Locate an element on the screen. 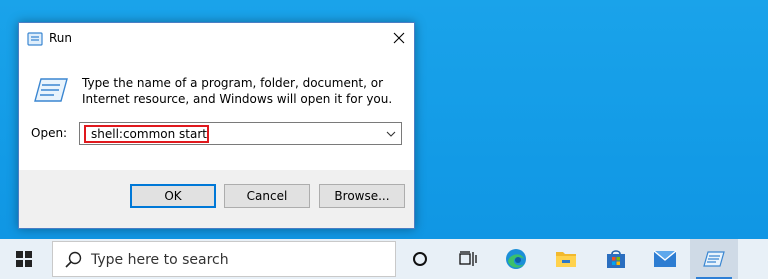 This screenshot has width=768, height=279. file-explorer-button is located at coordinates (566, 259).